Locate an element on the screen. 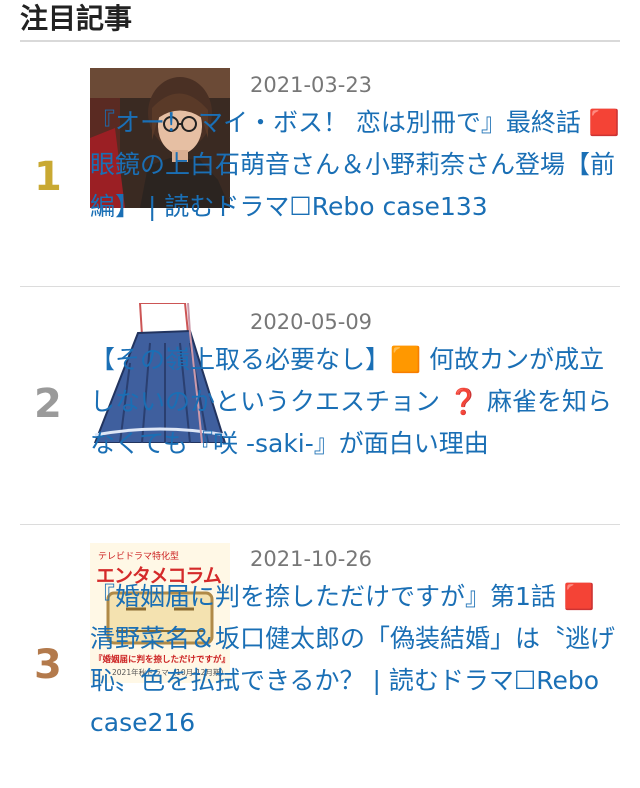 The width and height of the screenshot is (640, 788). rank-number: 1 is located at coordinates (48, 177).